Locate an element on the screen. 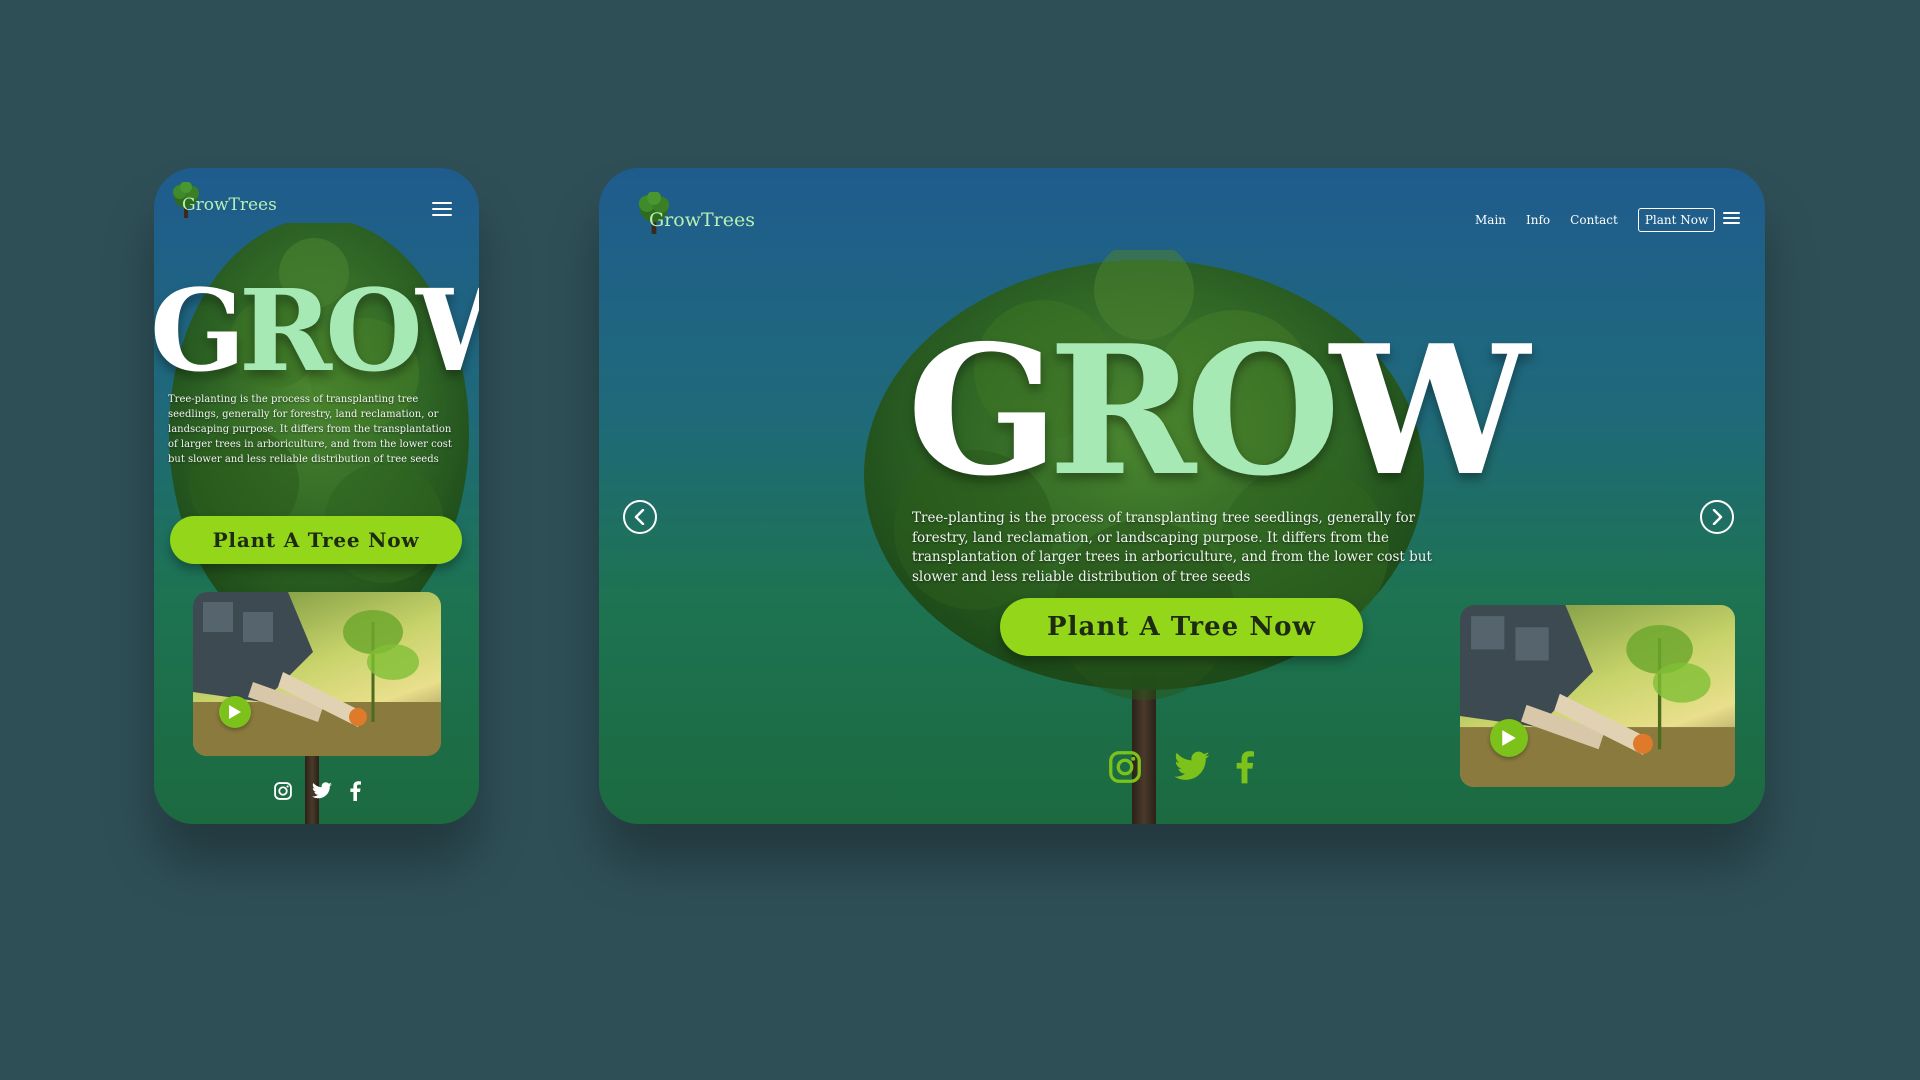 This screenshot has height=1080, width=1920. nav-info: Info is located at coordinates (1538, 220).